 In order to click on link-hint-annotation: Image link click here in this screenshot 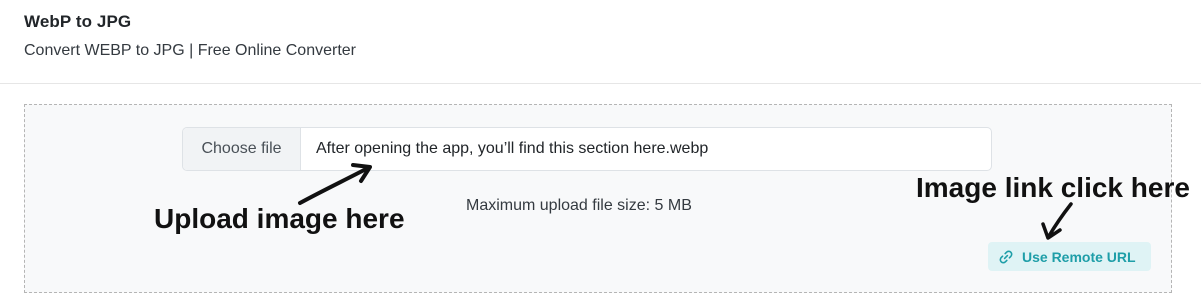, I will do `click(1053, 187)`.